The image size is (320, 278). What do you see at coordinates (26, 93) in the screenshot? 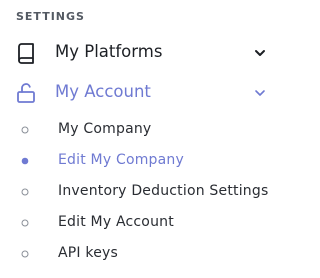
I see `unlock-icon` at bounding box center [26, 93].